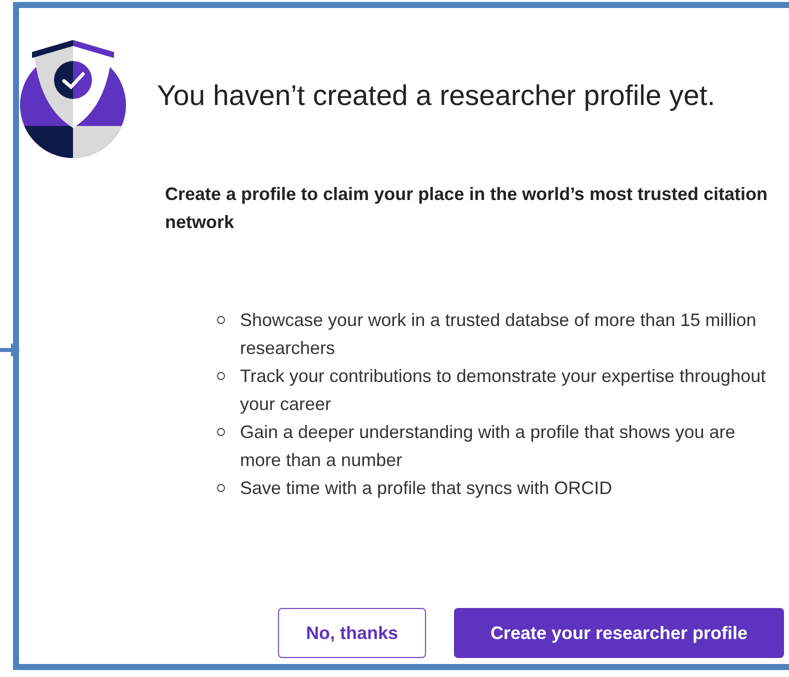  I want to click on benefit-text: Save time with a profile that syncs with ORCID, so click(426, 488).